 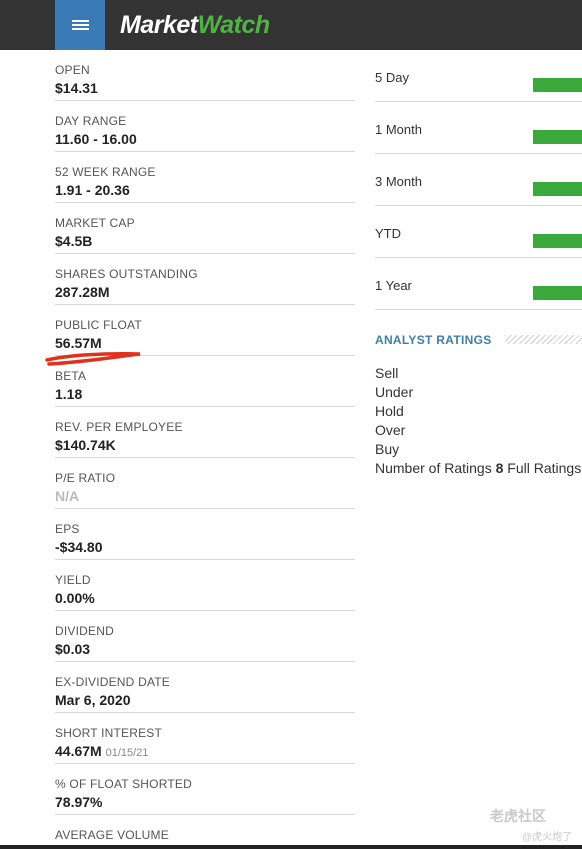 I want to click on watermark-user: @虎火炮了, so click(x=547, y=837).